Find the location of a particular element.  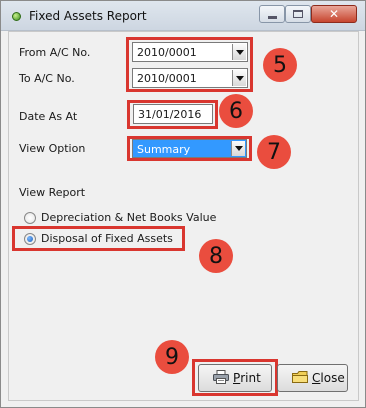

annotation-badge-9: 9 is located at coordinates (172, 357).